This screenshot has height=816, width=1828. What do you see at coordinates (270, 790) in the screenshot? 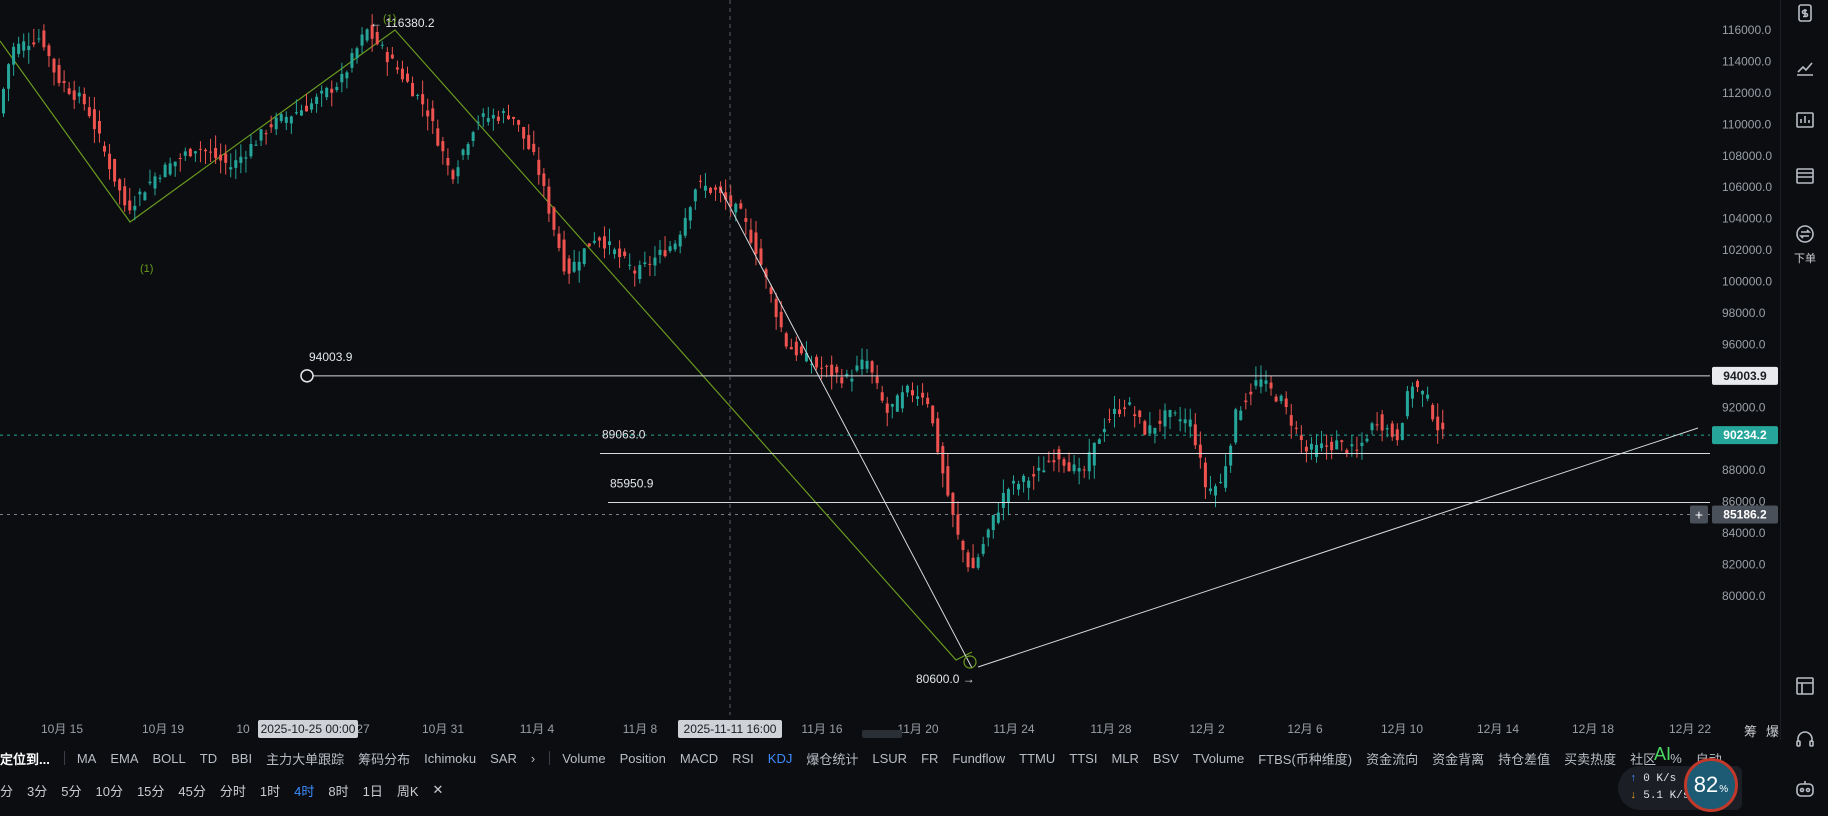
I see `timeframe-1时: 1时` at bounding box center [270, 790].